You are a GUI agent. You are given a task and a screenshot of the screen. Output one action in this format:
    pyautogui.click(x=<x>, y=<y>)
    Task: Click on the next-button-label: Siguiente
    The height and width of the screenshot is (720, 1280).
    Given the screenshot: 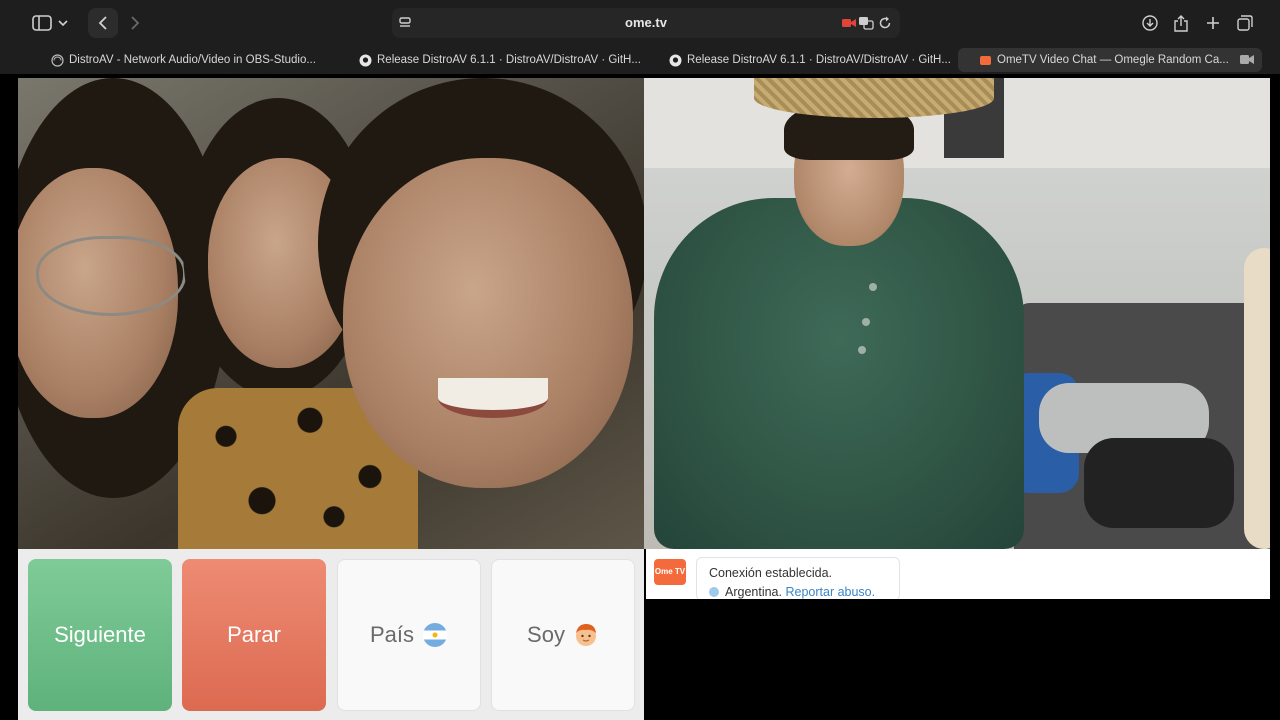 What is the action you would take?
    pyautogui.click(x=100, y=634)
    